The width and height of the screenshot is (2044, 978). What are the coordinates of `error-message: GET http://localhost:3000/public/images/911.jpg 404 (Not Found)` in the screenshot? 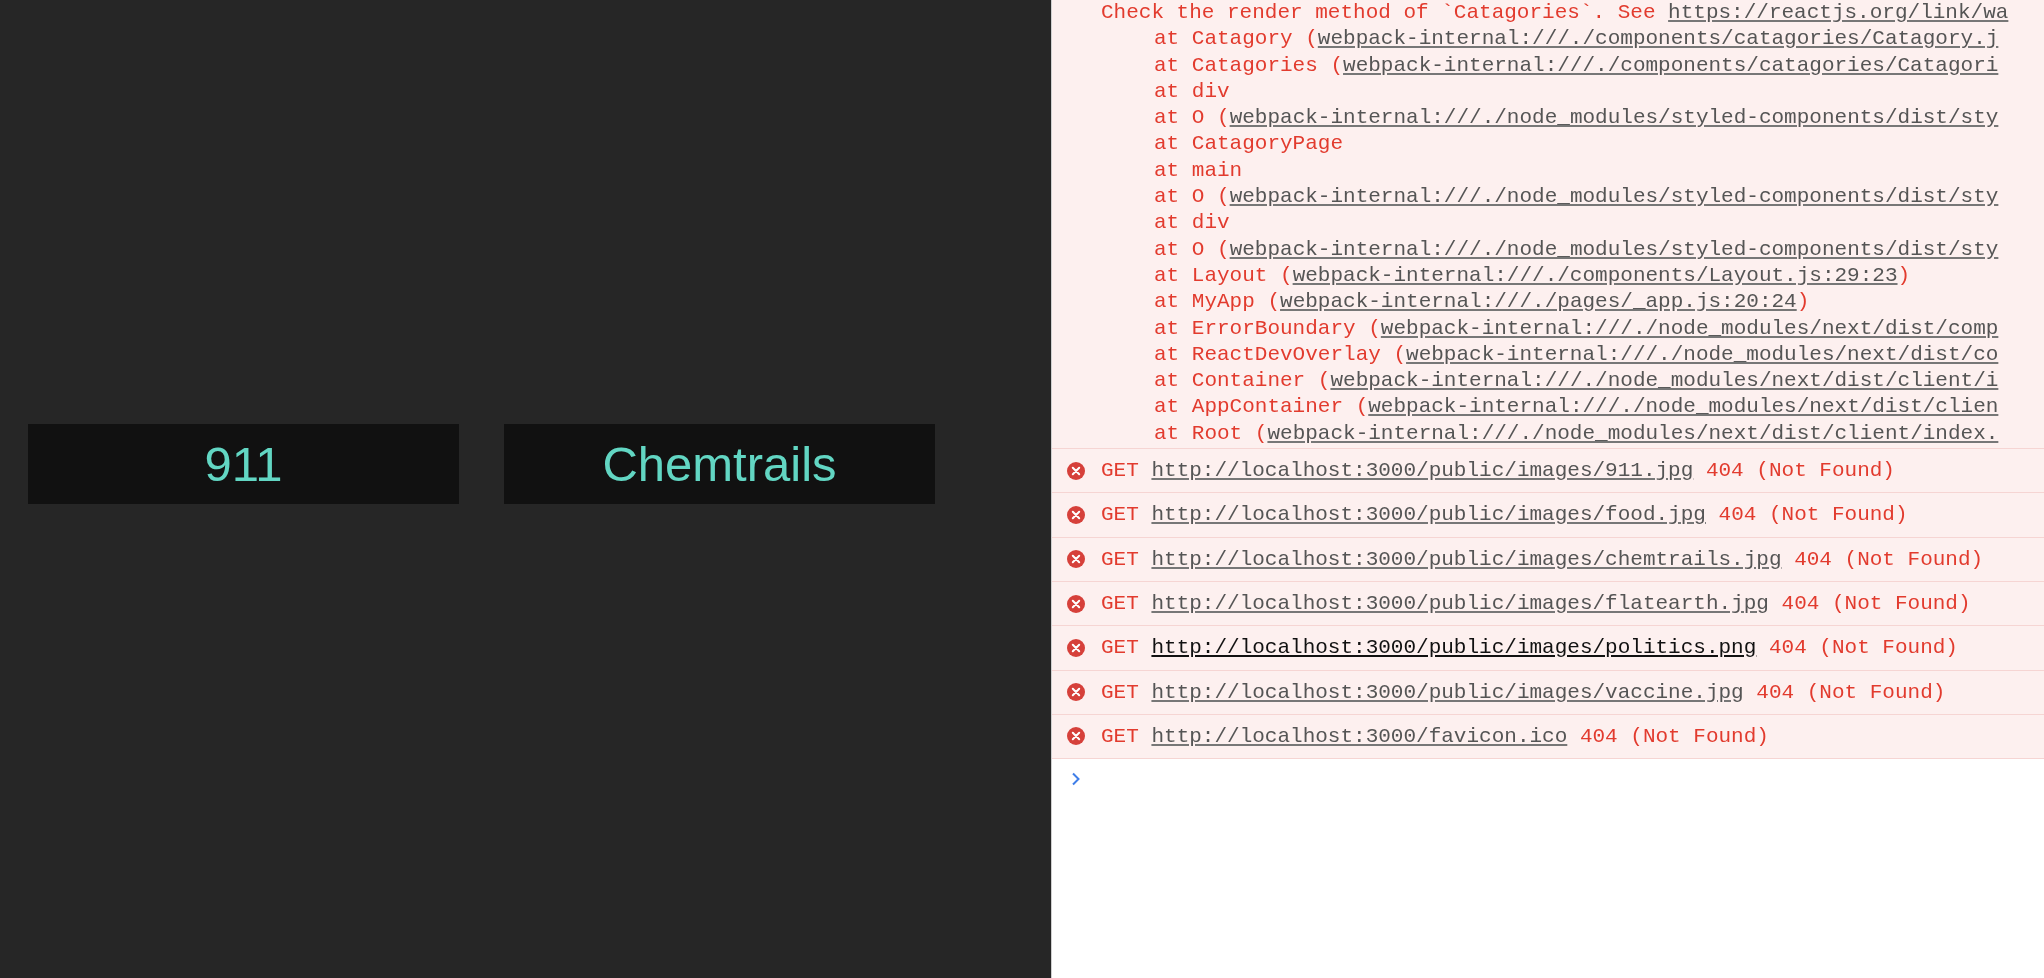 It's located at (1498, 471).